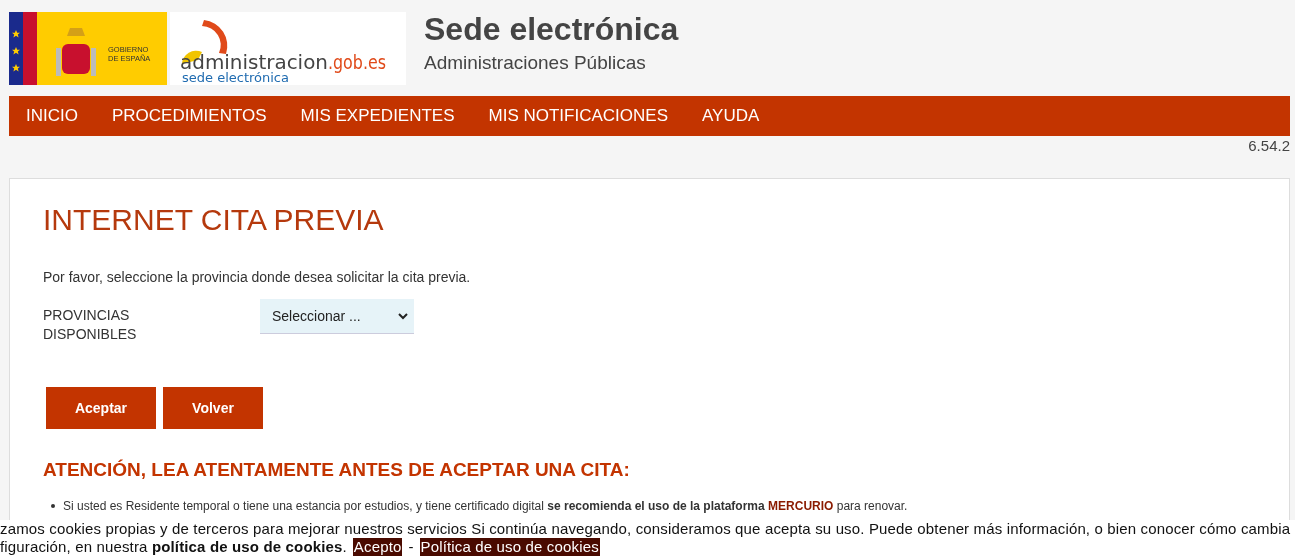  I want to click on site-title: Sede electrónica, so click(551, 29).